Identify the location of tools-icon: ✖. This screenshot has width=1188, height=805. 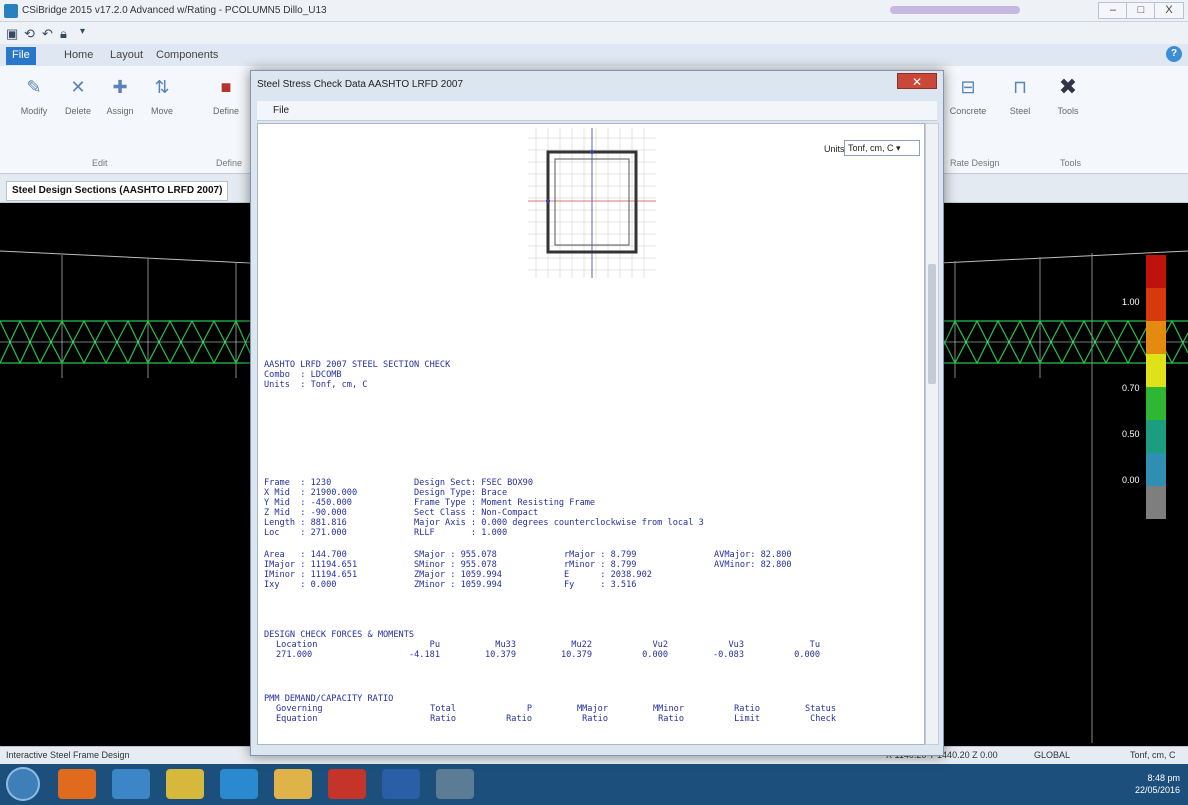
(1068, 86).